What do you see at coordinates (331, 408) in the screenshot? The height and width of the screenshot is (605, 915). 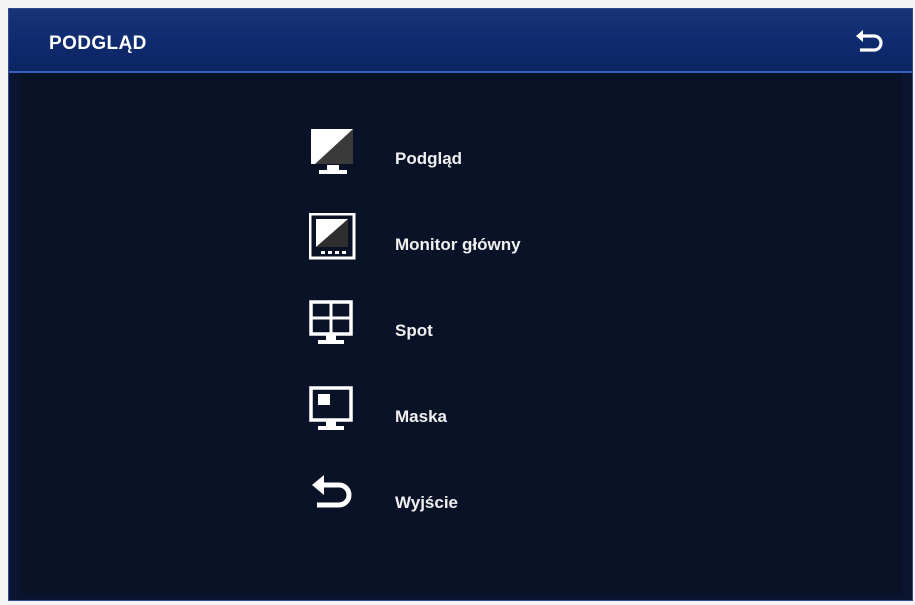 I see `mask-monitor-icon` at bounding box center [331, 408].